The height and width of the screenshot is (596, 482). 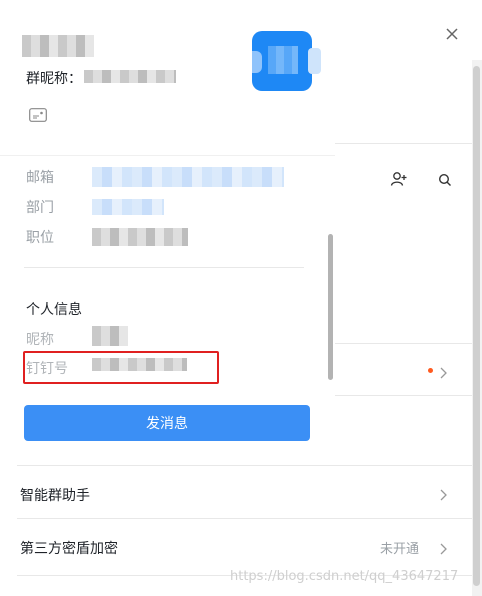 I want to click on group-nickname-label: 群昵称：, so click(x=54, y=79).